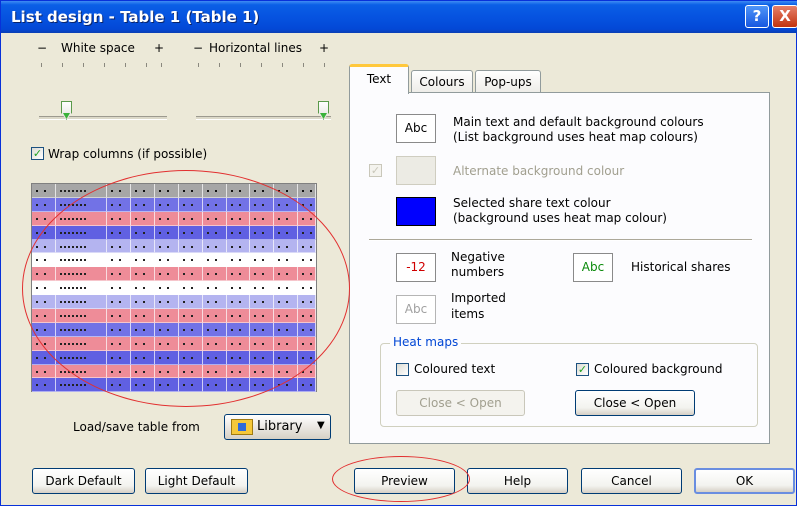 Image resolution: width=797 pixels, height=506 pixels. I want to click on help-title-button: ?, so click(757, 16).